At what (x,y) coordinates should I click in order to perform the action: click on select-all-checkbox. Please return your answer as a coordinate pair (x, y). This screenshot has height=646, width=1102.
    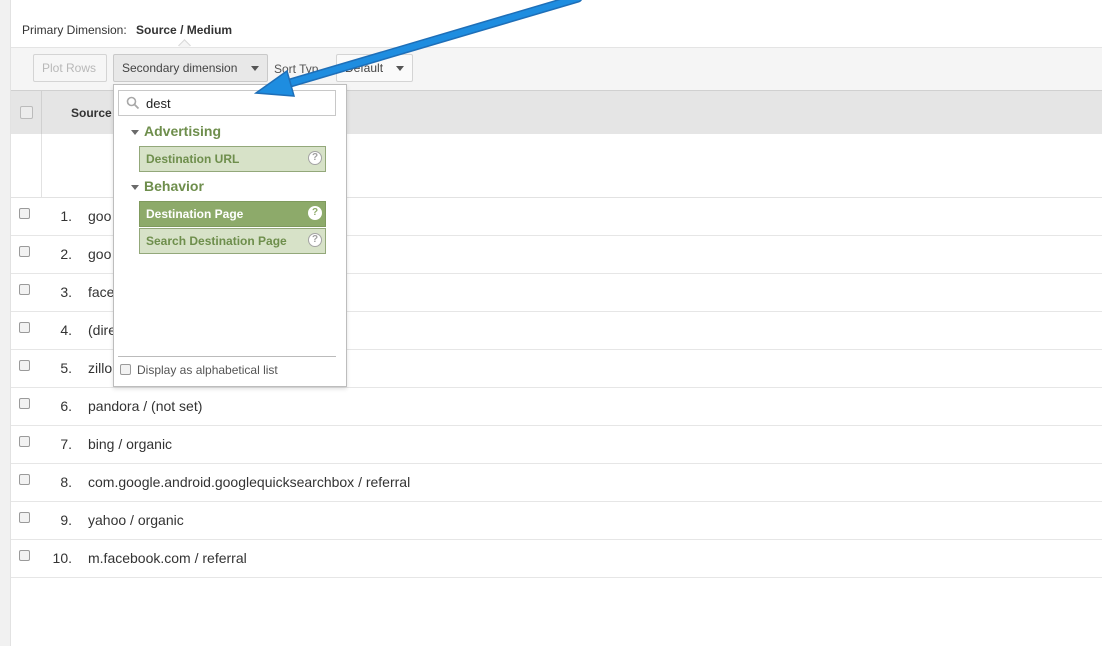
    Looking at the image, I should click on (26, 112).